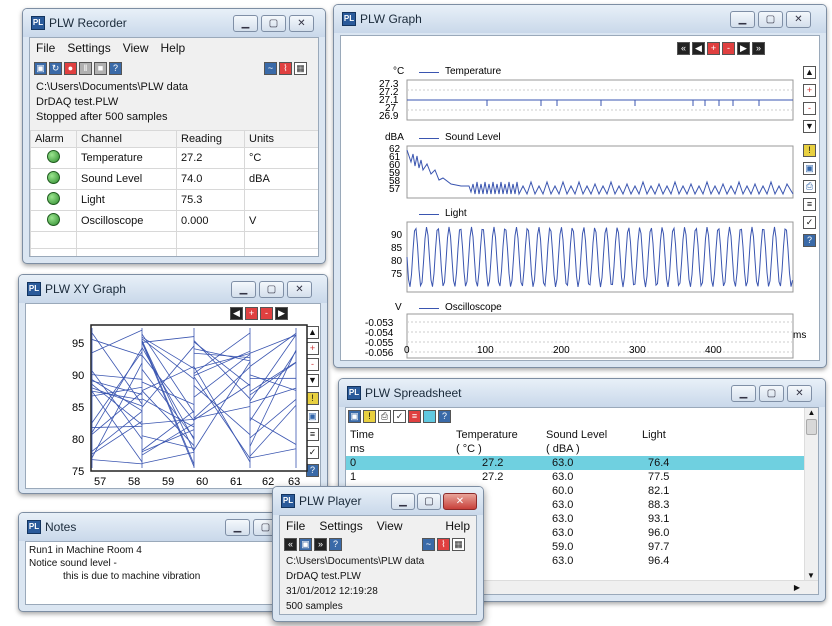 Image resolution: width=832 pixels, height=626 pixels. Describe the element at coordinates (577, 477) in the screenshot. I see `table-row: 1 27.2 63.0 77.5` at that location.